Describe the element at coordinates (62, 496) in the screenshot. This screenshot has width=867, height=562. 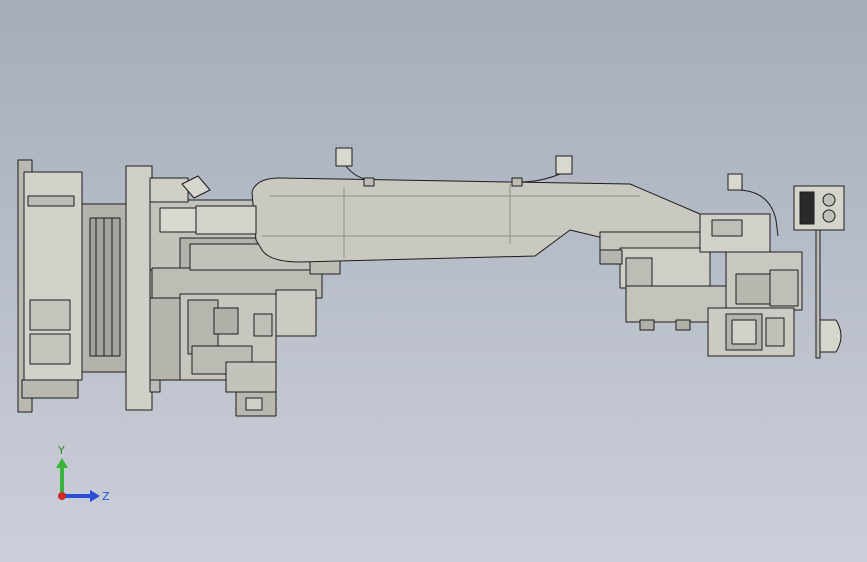
I see `triad-origin` at that location.